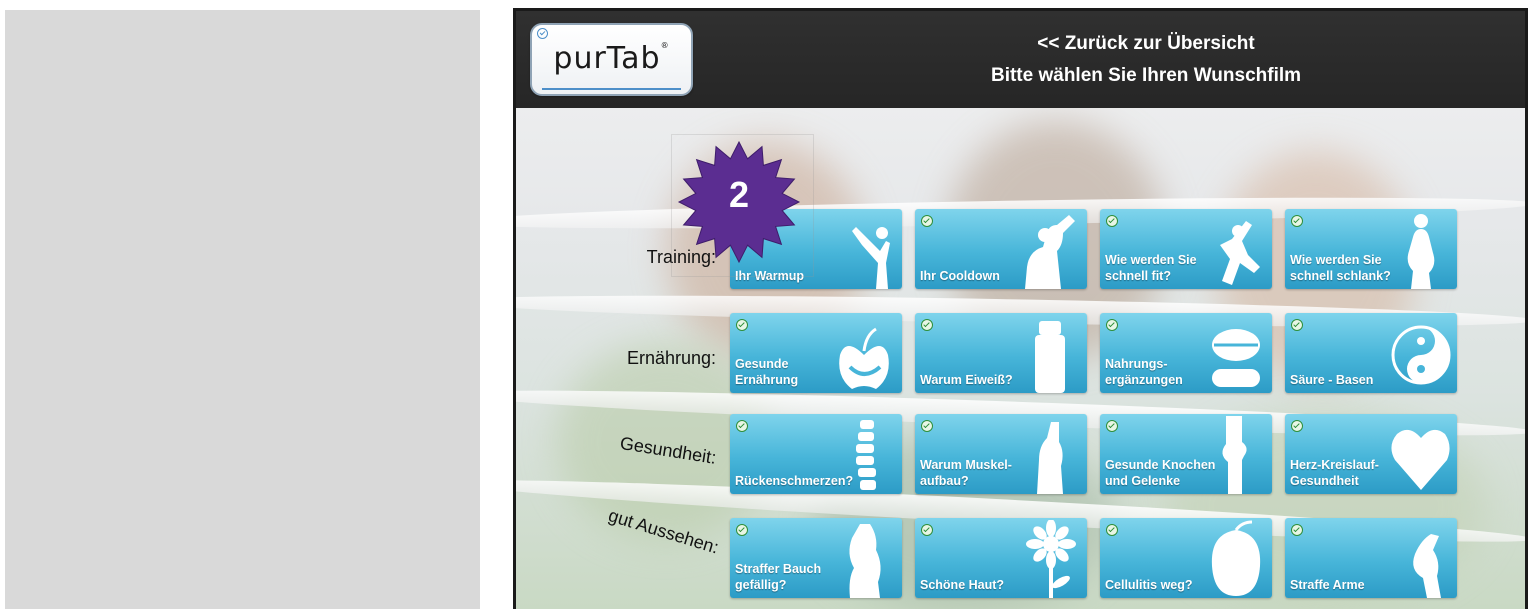 The image size is (1530, 609). I want to click on tile-label: Nahrungs-ergänzungen, so click(1144, 372).